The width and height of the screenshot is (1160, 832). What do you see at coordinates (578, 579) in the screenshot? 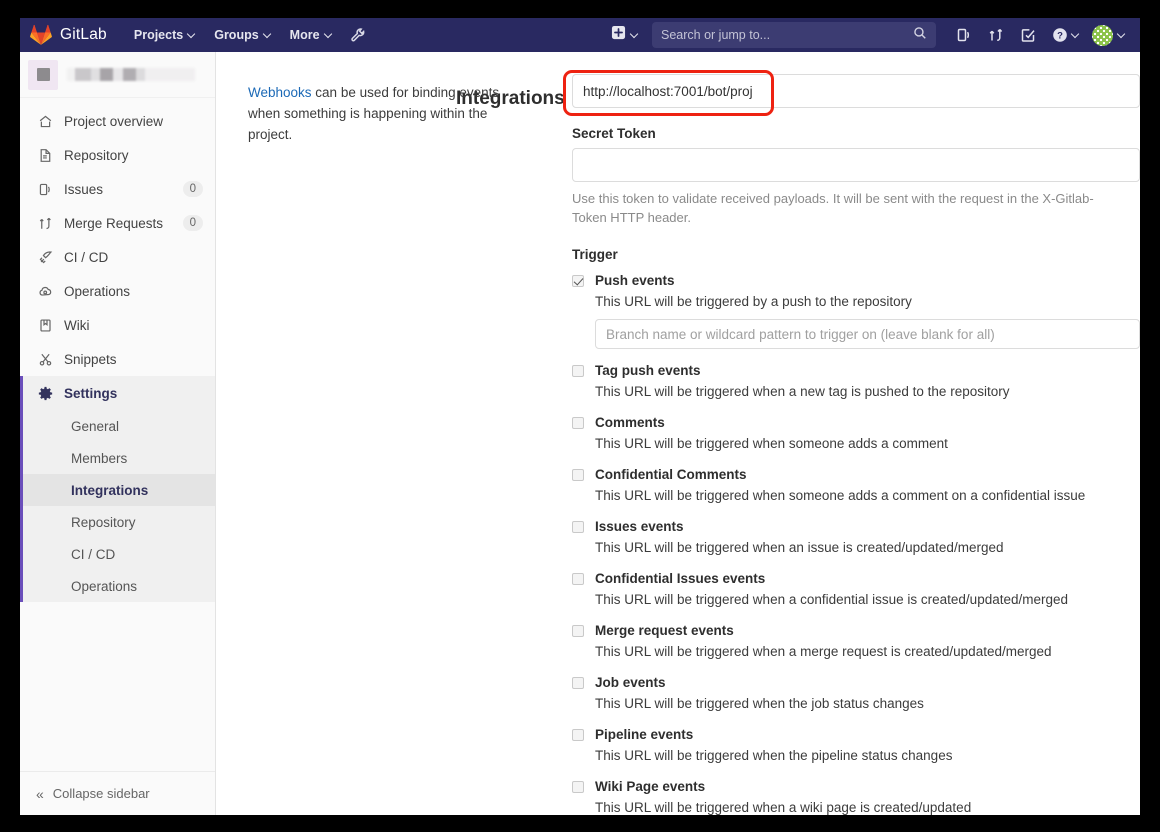
I see `checkbox-confidential-issues-events` at bounding box center [578, 579].